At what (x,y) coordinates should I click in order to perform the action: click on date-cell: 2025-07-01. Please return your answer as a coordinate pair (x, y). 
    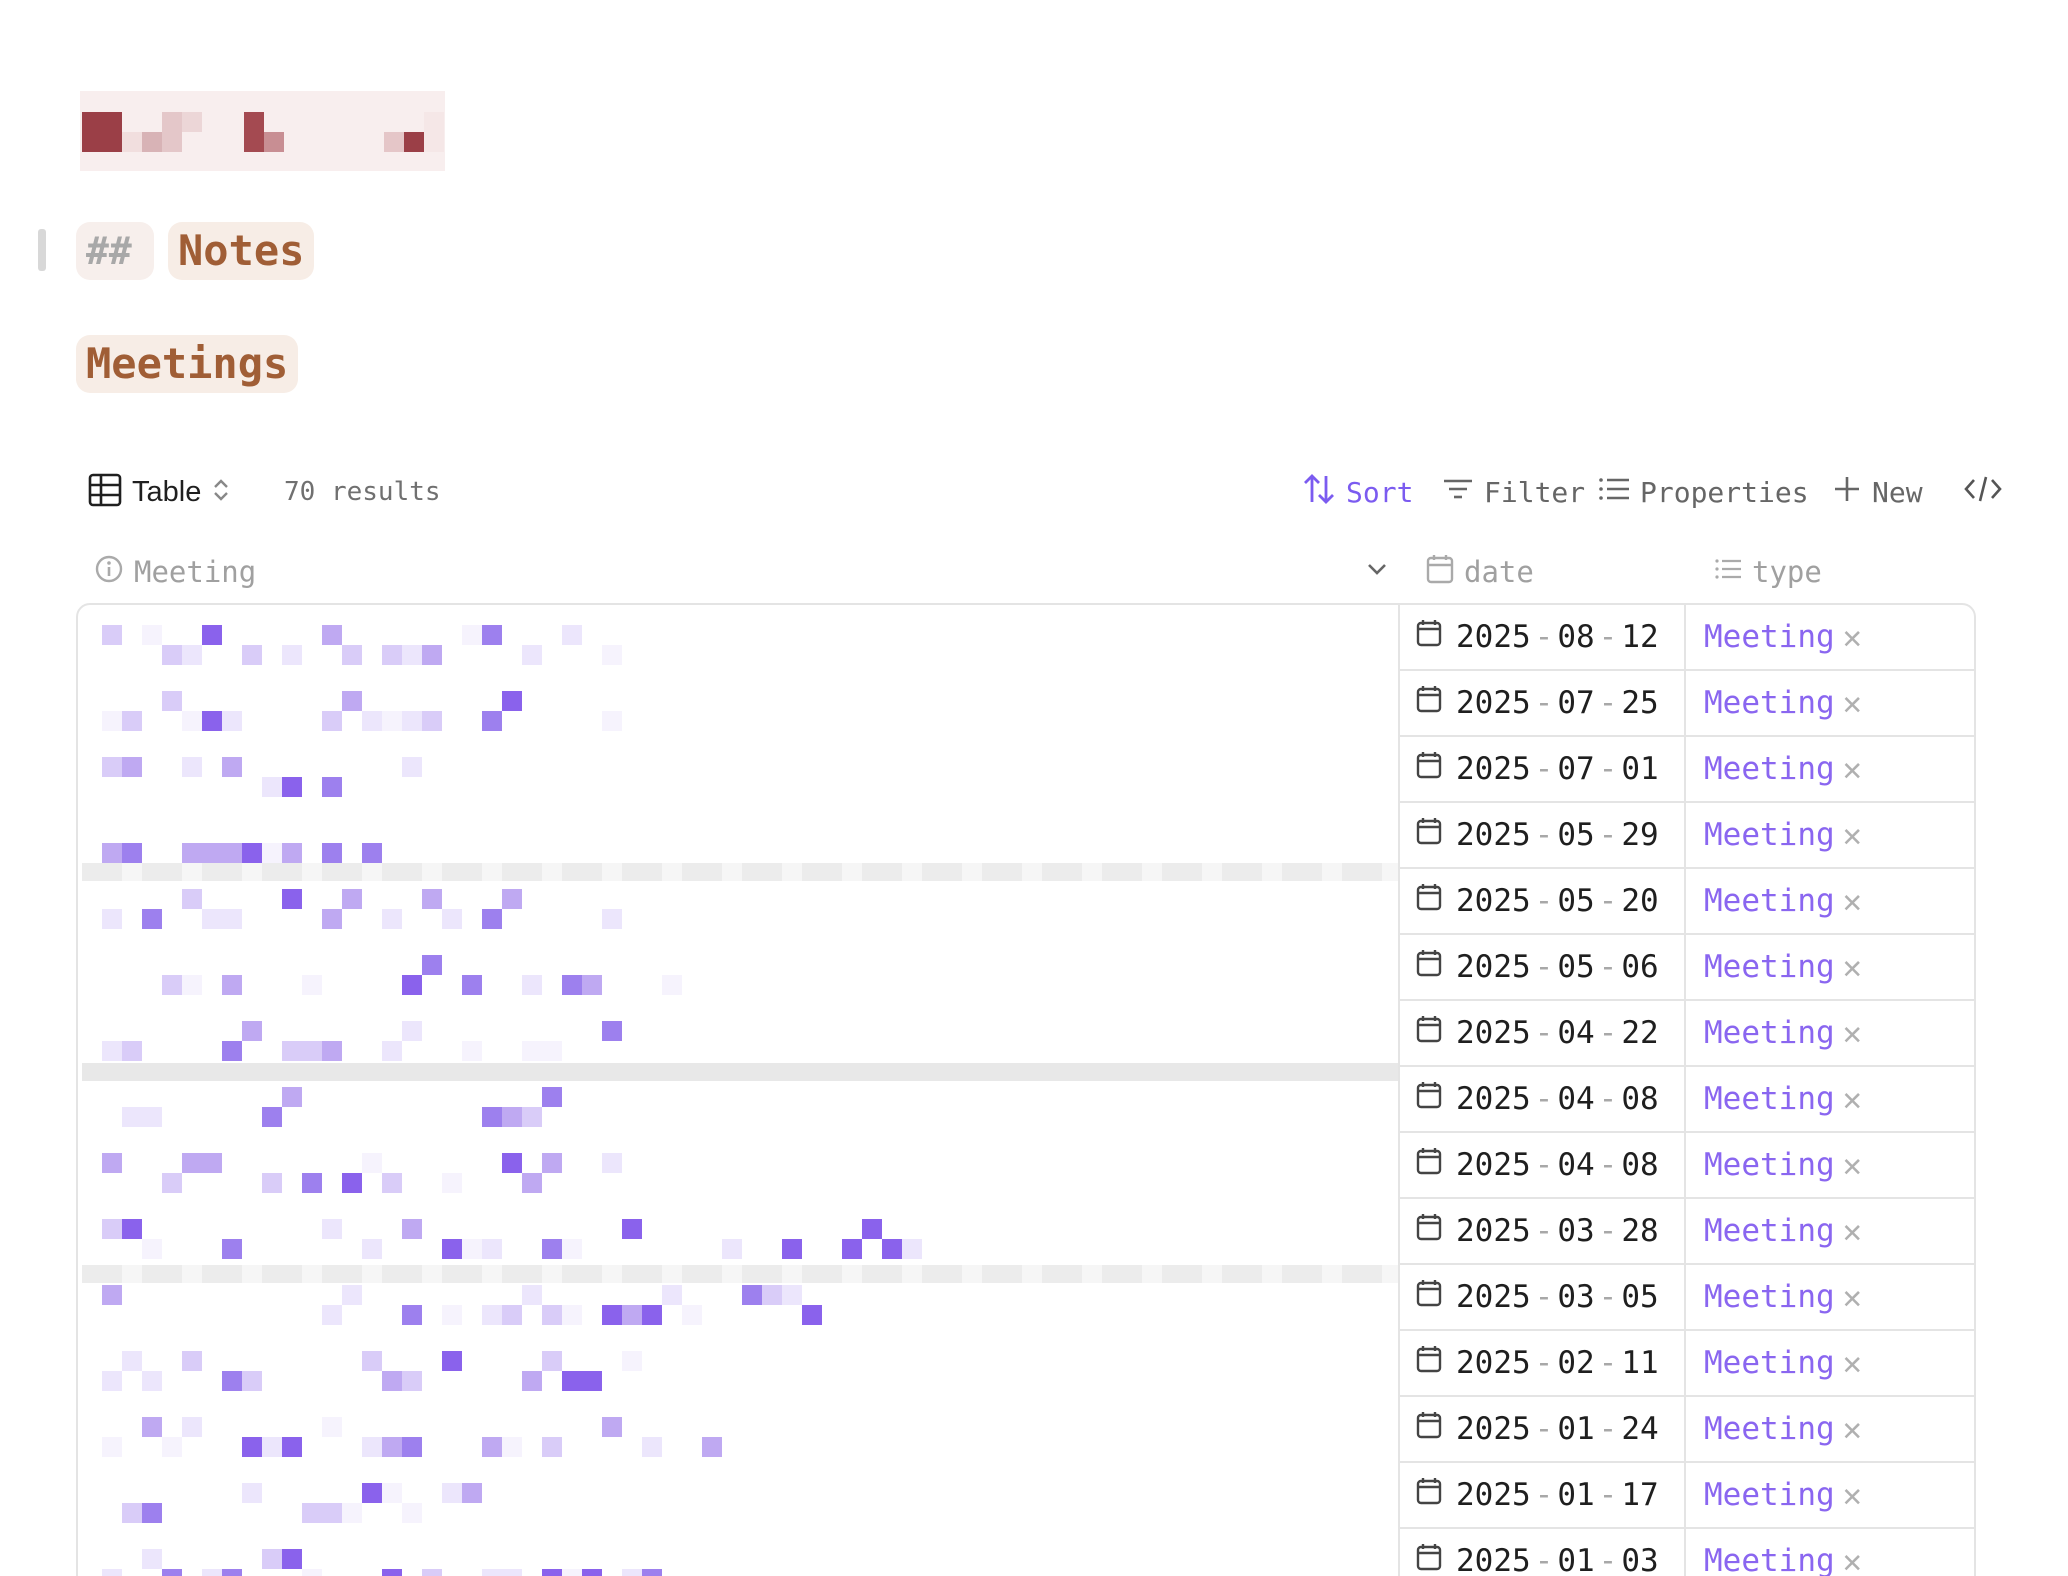
    Looking at the image, I should click on (1541, 769).